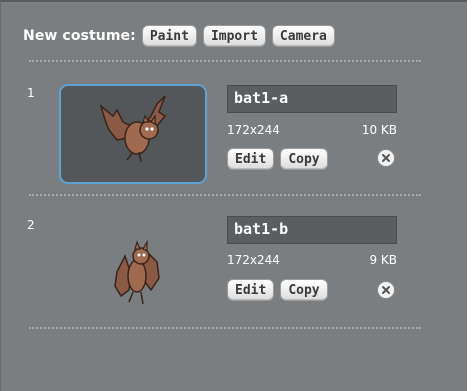  I want to click on costume-name-field: bat1-b, so click(312, 230).